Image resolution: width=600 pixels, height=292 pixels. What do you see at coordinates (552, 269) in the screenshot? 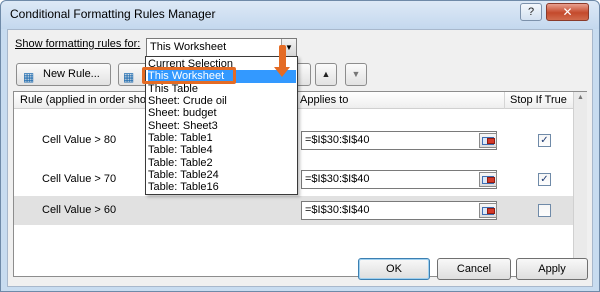
I see `apply-button: Apply` at bounding box center [552, 269].